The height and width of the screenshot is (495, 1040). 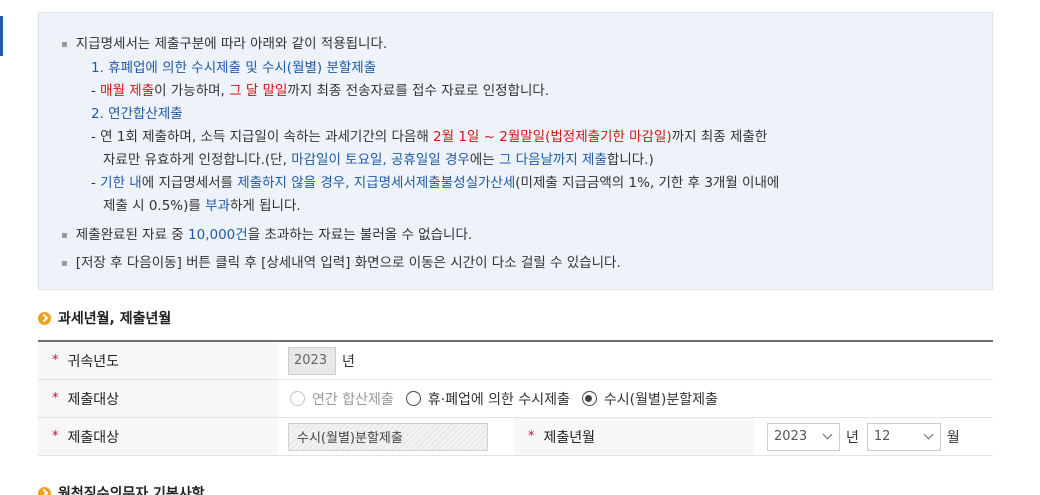 What do you see at coordinates (903, 436) in the screenshot?
I see `submit-month-select: 12` at bounding box center [903, 436].